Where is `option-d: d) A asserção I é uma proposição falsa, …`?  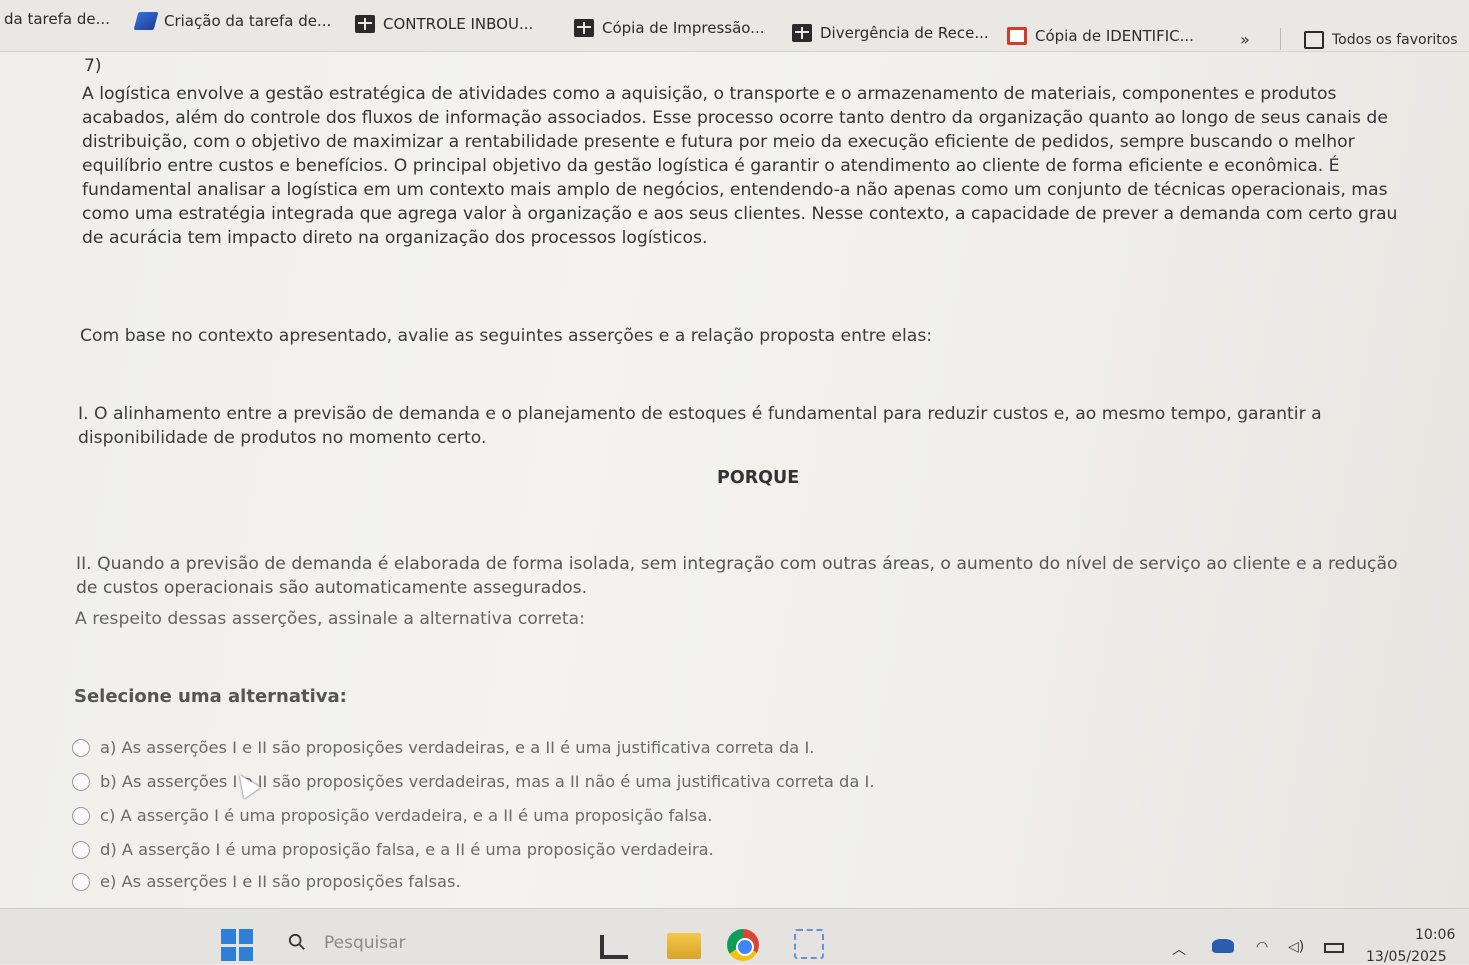 option-d: d) A asserção I é uma proposição falsa, … is located at coordinates (393, 849).